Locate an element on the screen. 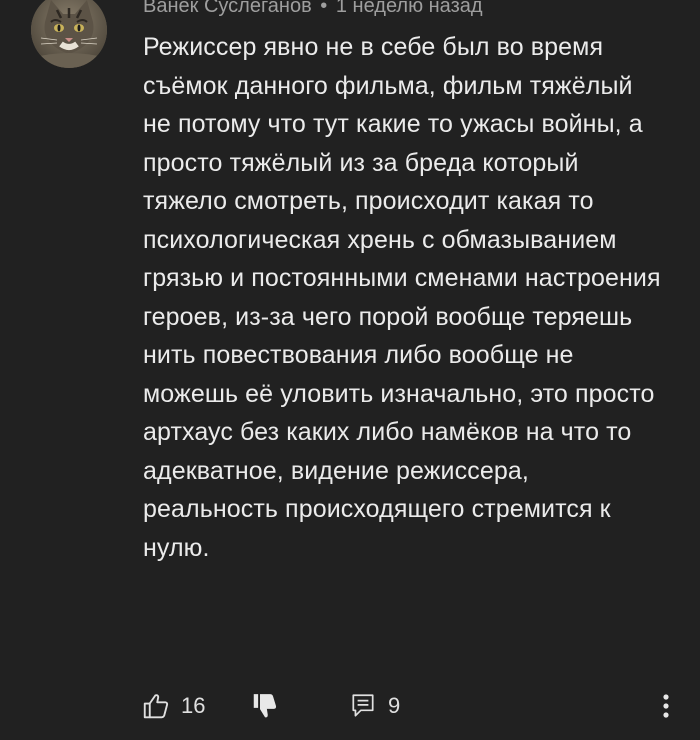 This screenshot has height=740, width=700. dislike-button is located at coordinates (265, 706).